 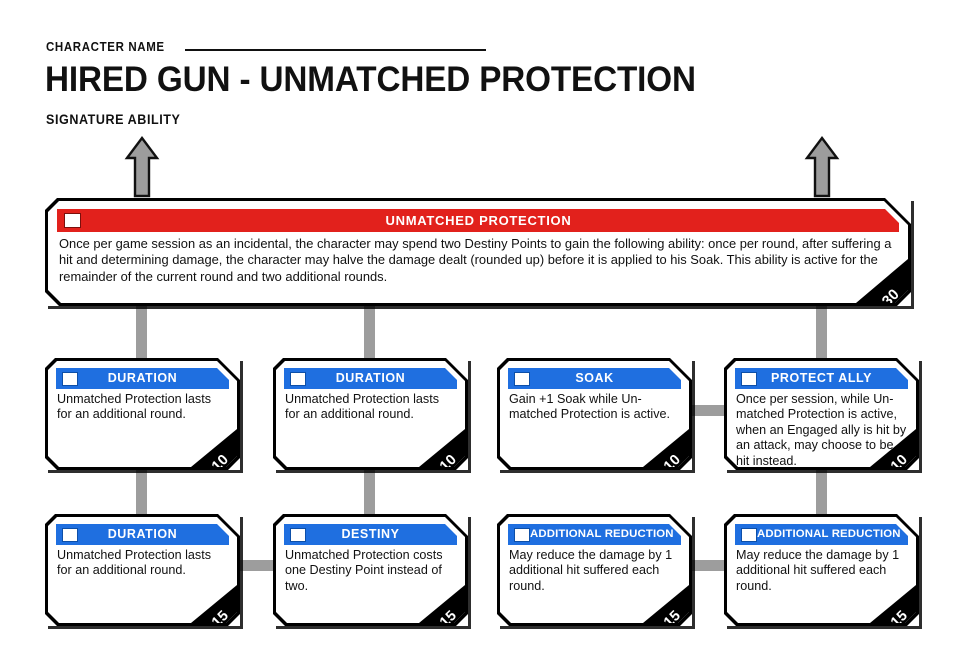 I want to click on connector-duration-3-to-destiny, so click(x=255, y=565).